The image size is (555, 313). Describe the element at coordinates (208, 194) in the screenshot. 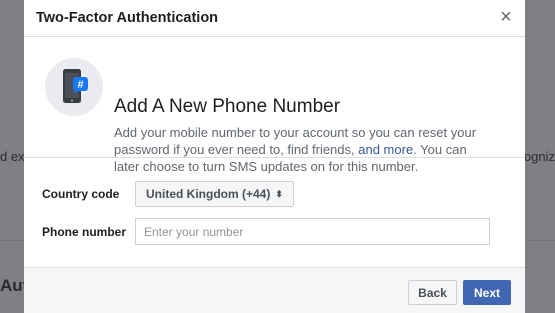

I see `country-code-value: United Kingdom (+44)` at that location.